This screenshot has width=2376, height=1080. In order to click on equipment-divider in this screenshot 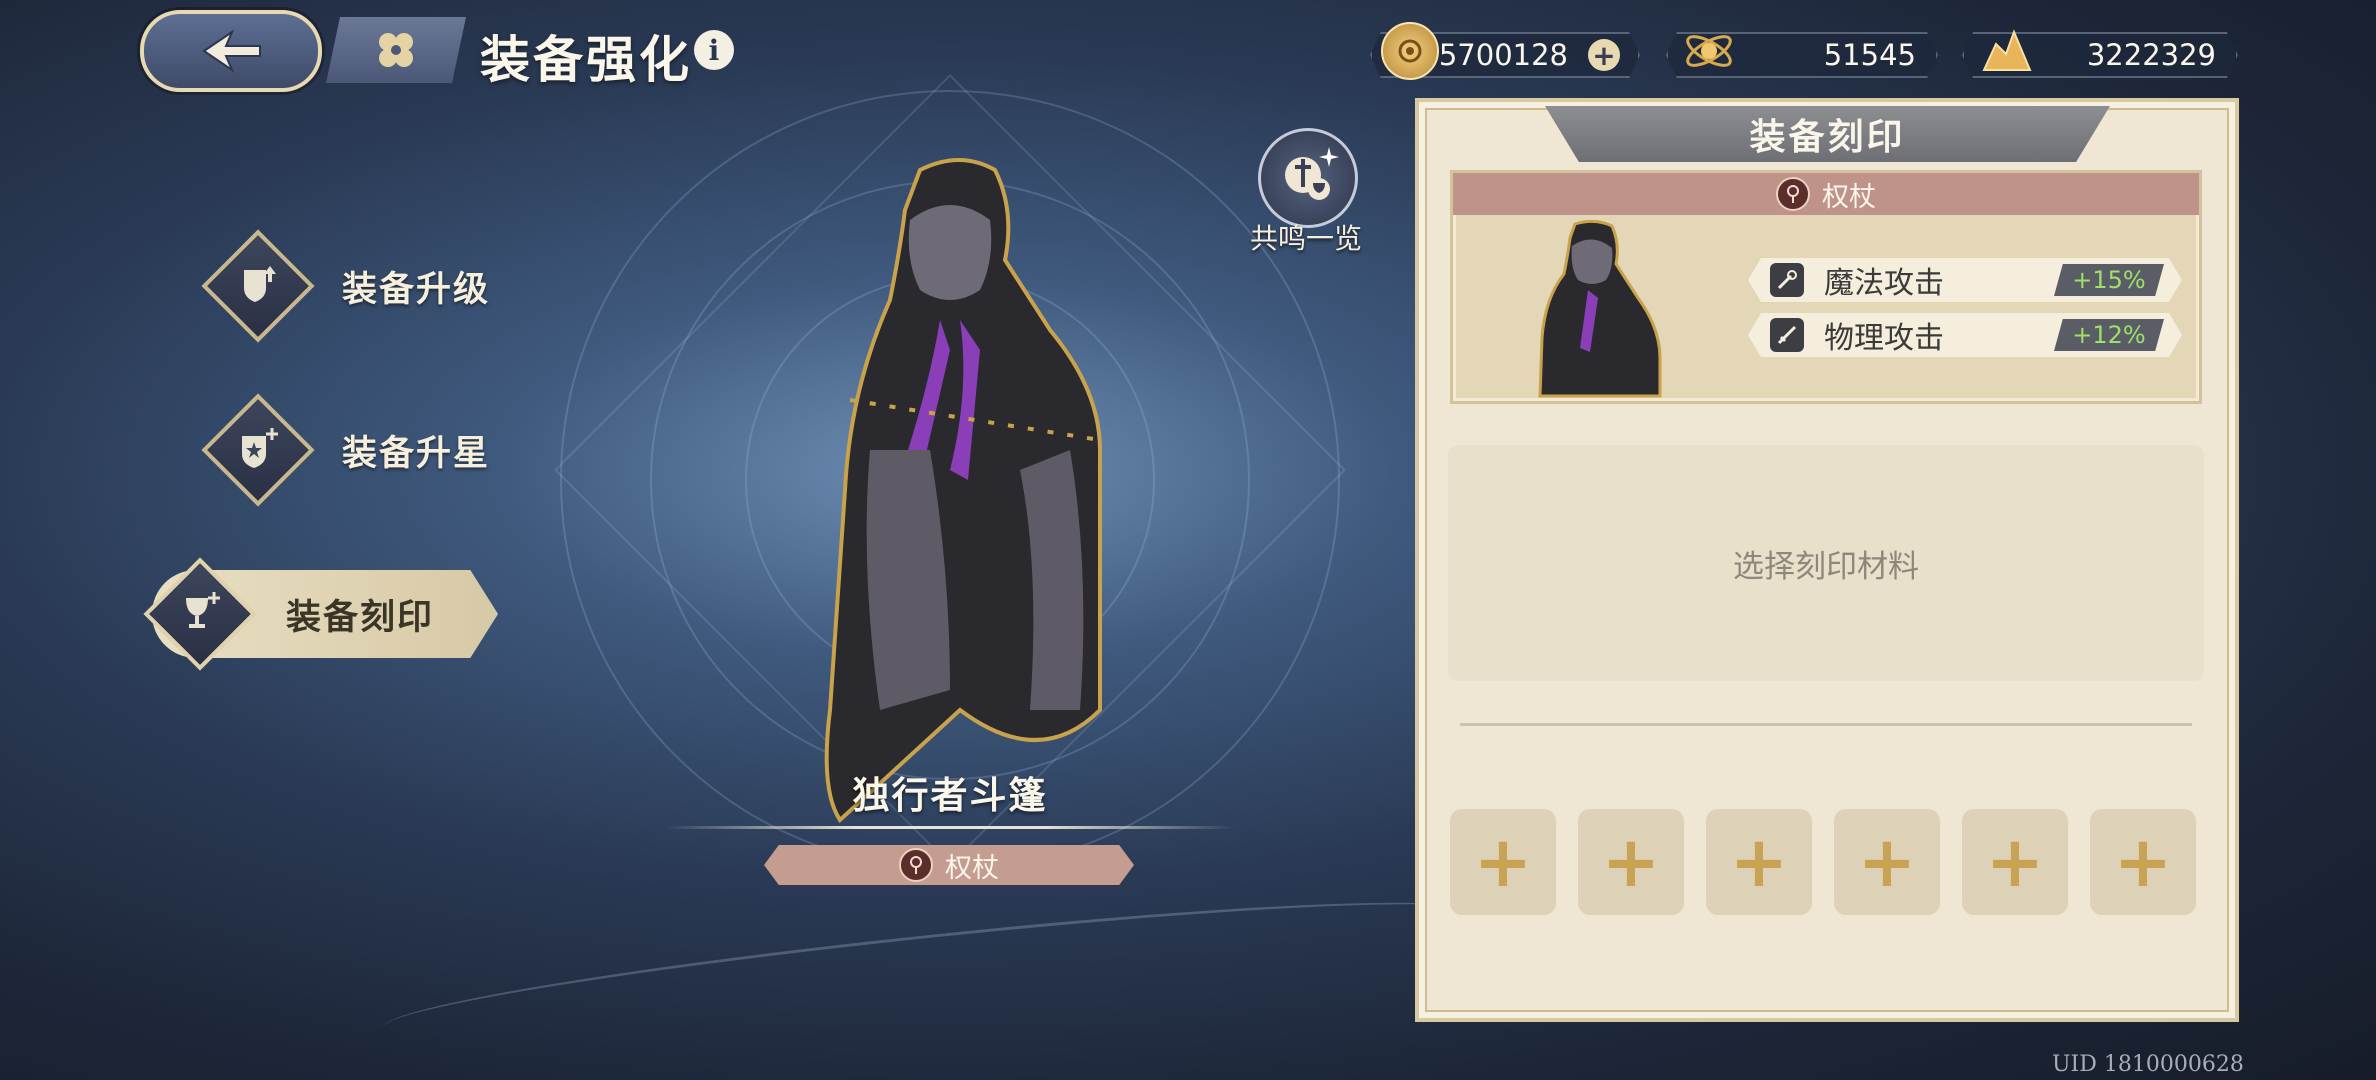, I will do `click(950, 827)`.